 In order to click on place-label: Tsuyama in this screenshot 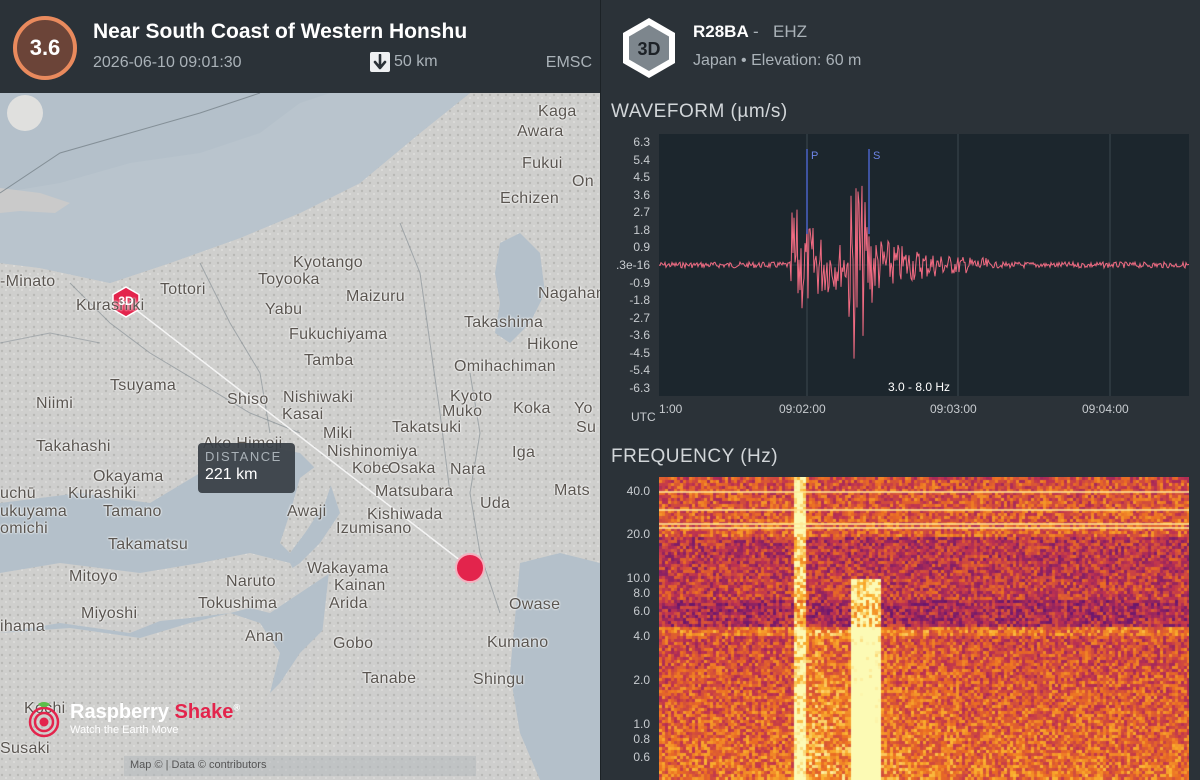, I will do `click(143, 385)`.